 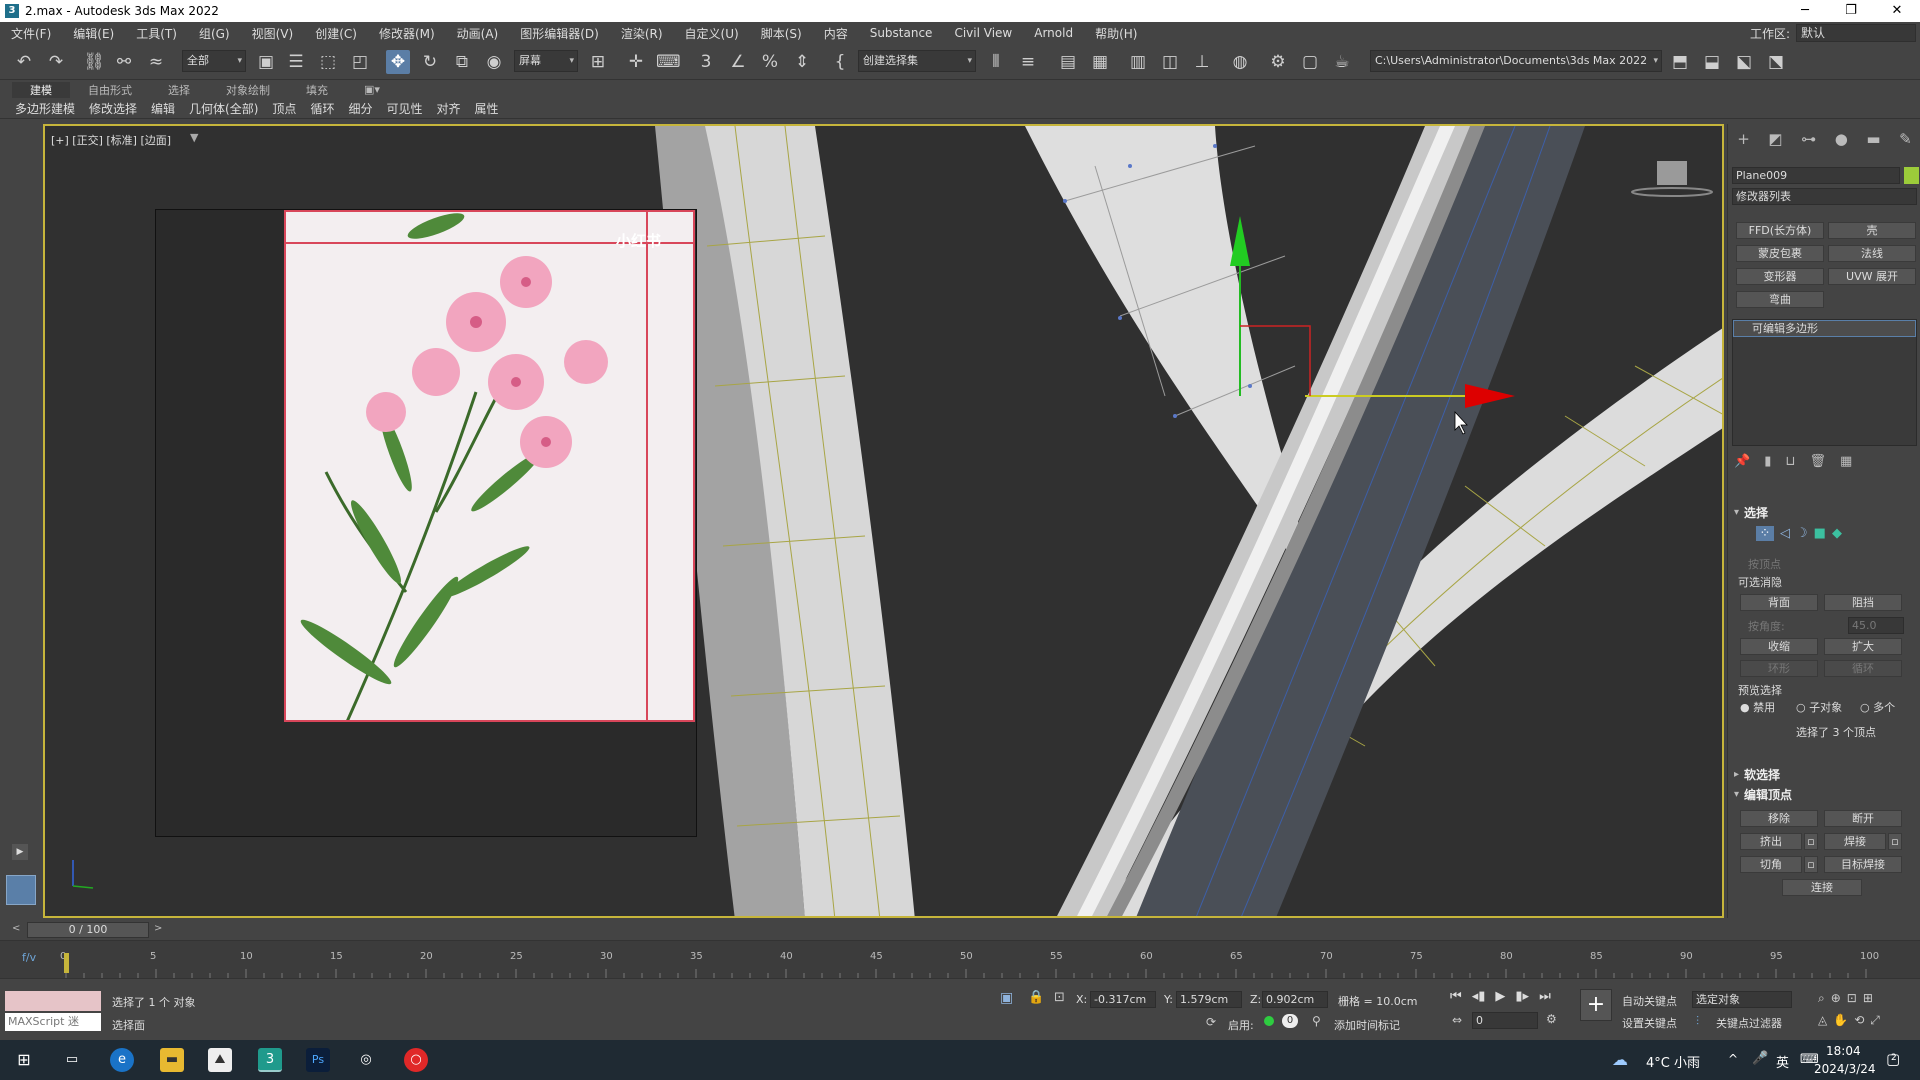 I want to click on key-filters-icon: ⫶, so click(x=1697, y=1021).